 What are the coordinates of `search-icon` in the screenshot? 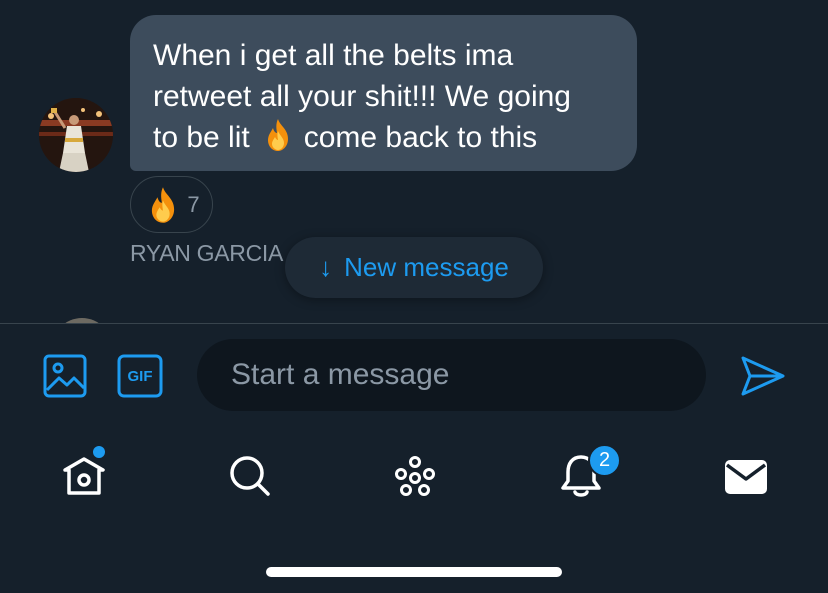 It's located at (250, 476).